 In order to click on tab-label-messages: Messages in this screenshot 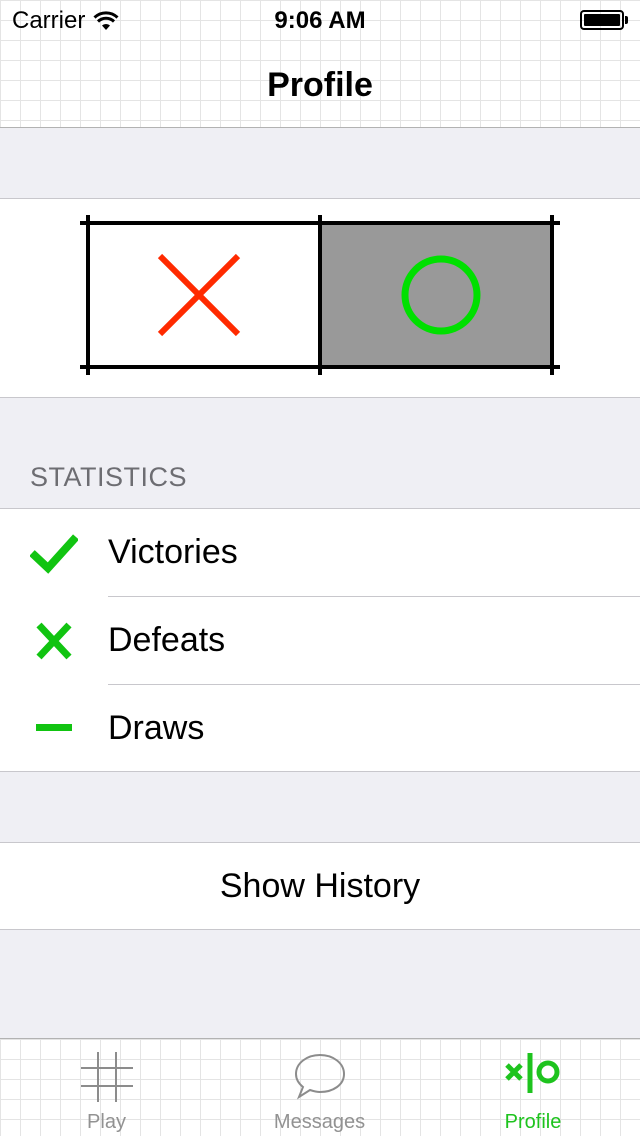, I will do `click(319, 1122)`.